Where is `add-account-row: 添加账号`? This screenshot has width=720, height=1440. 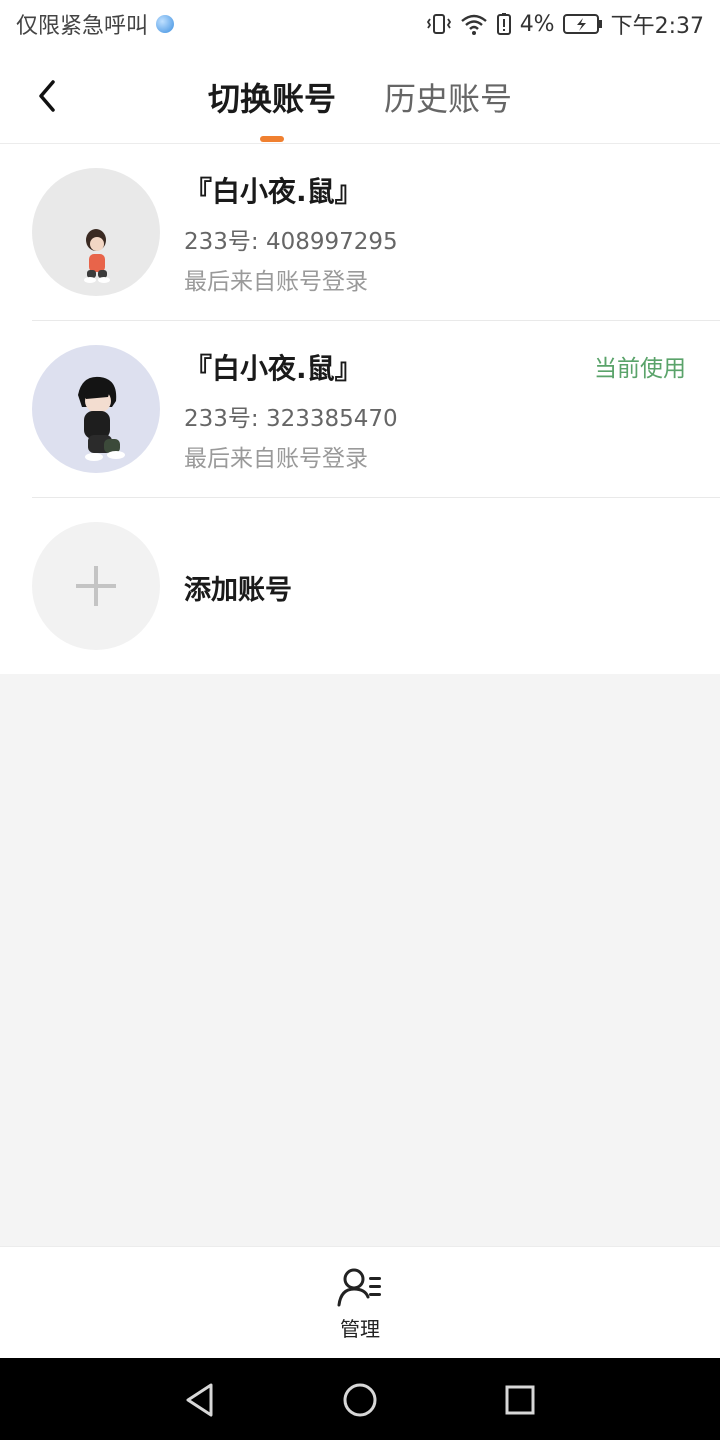
add-account-row: 添加账号 is located at coordinates (360, 586).